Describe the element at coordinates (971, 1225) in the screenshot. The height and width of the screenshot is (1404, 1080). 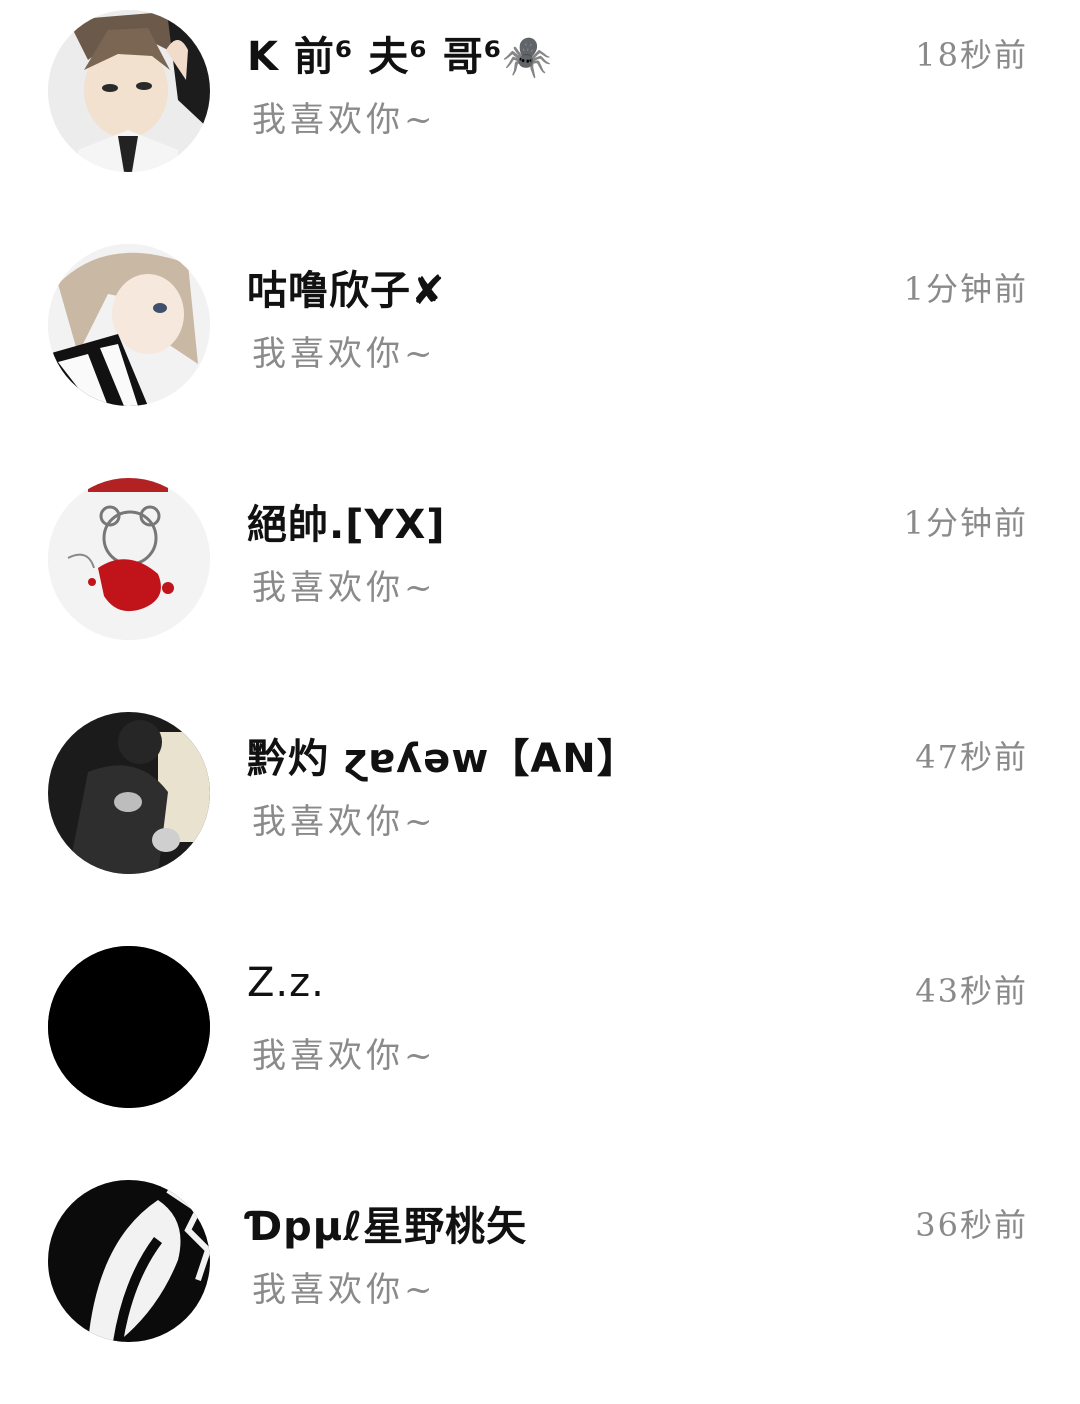
I see `message-time: 36秒前` at that location.